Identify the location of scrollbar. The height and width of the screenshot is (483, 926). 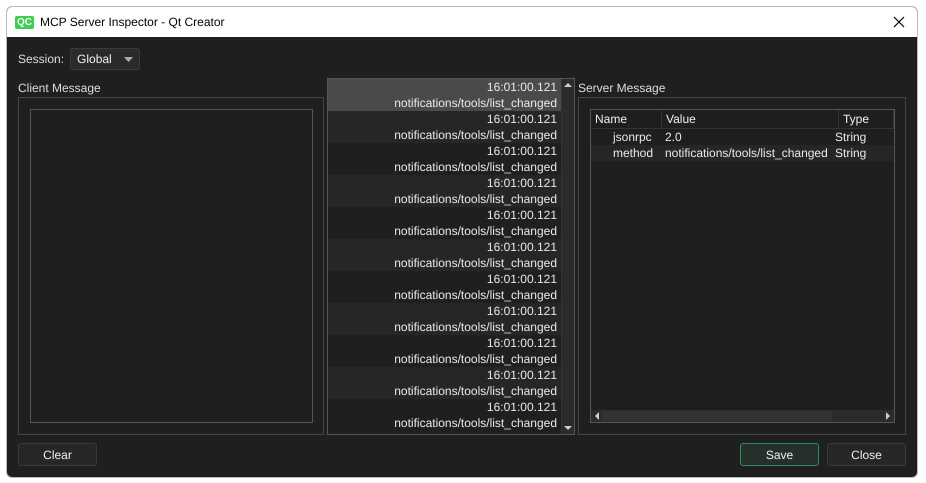
(567, 256).